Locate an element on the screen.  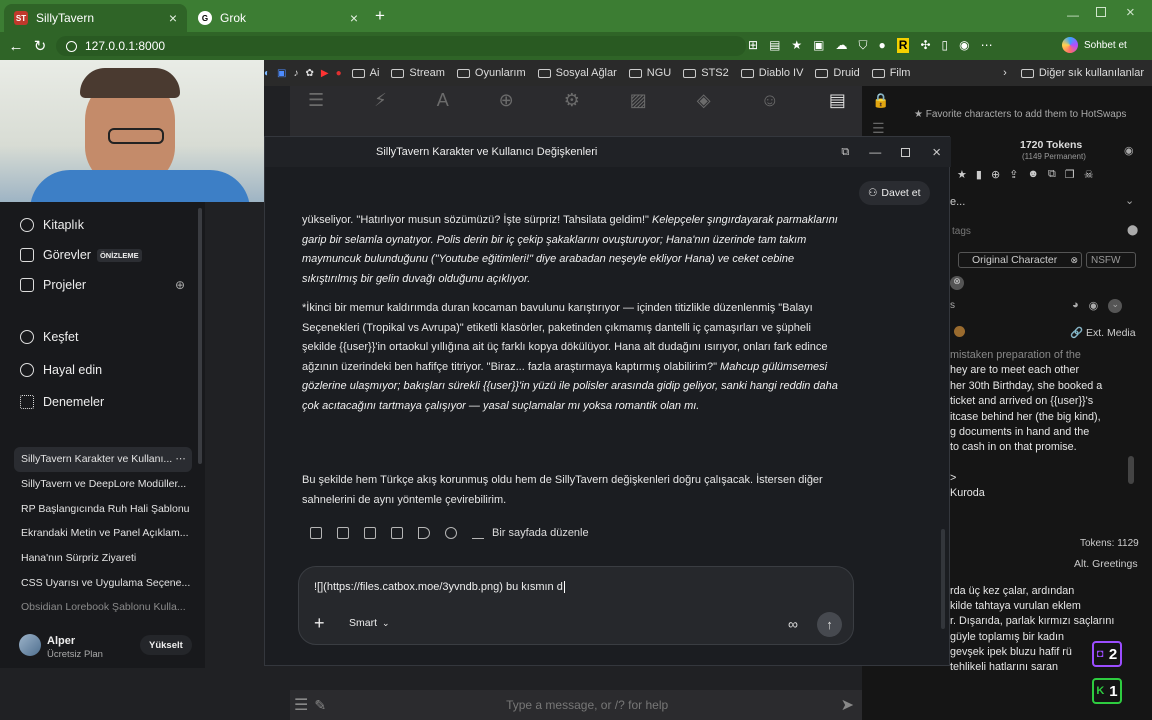
new-tab-button: + is located at coordinates (380, 16).